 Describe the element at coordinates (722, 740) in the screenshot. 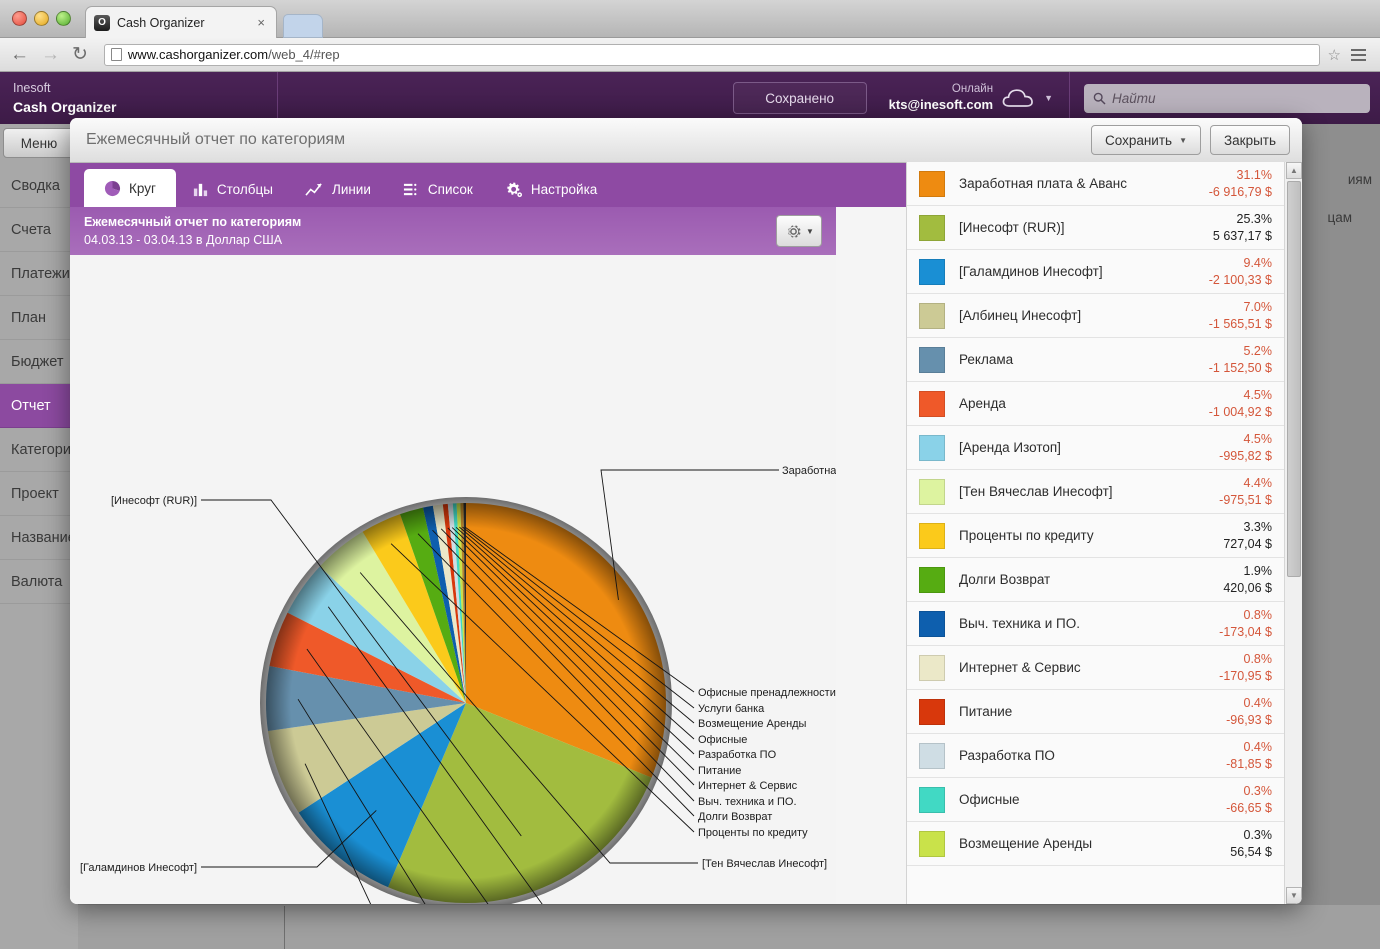

I see `callout-label: Офисные` at that location.